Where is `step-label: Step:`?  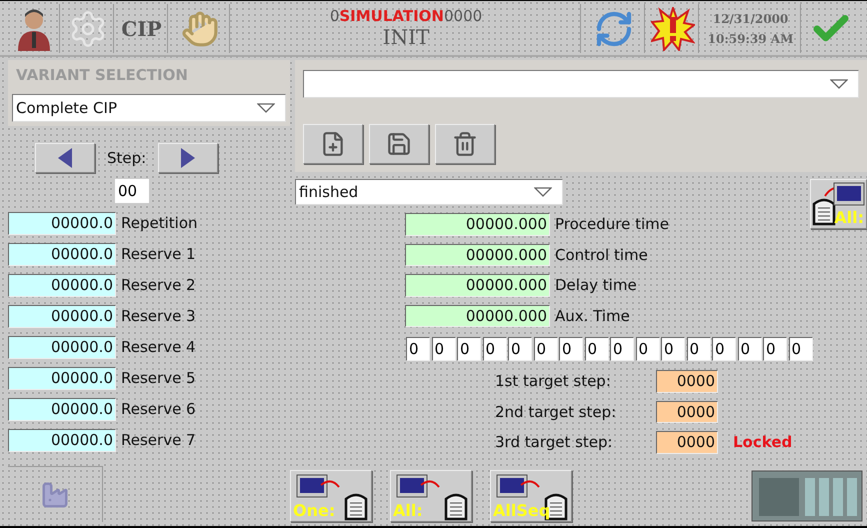 step-label: Step: is located at coordinates (126, 158).